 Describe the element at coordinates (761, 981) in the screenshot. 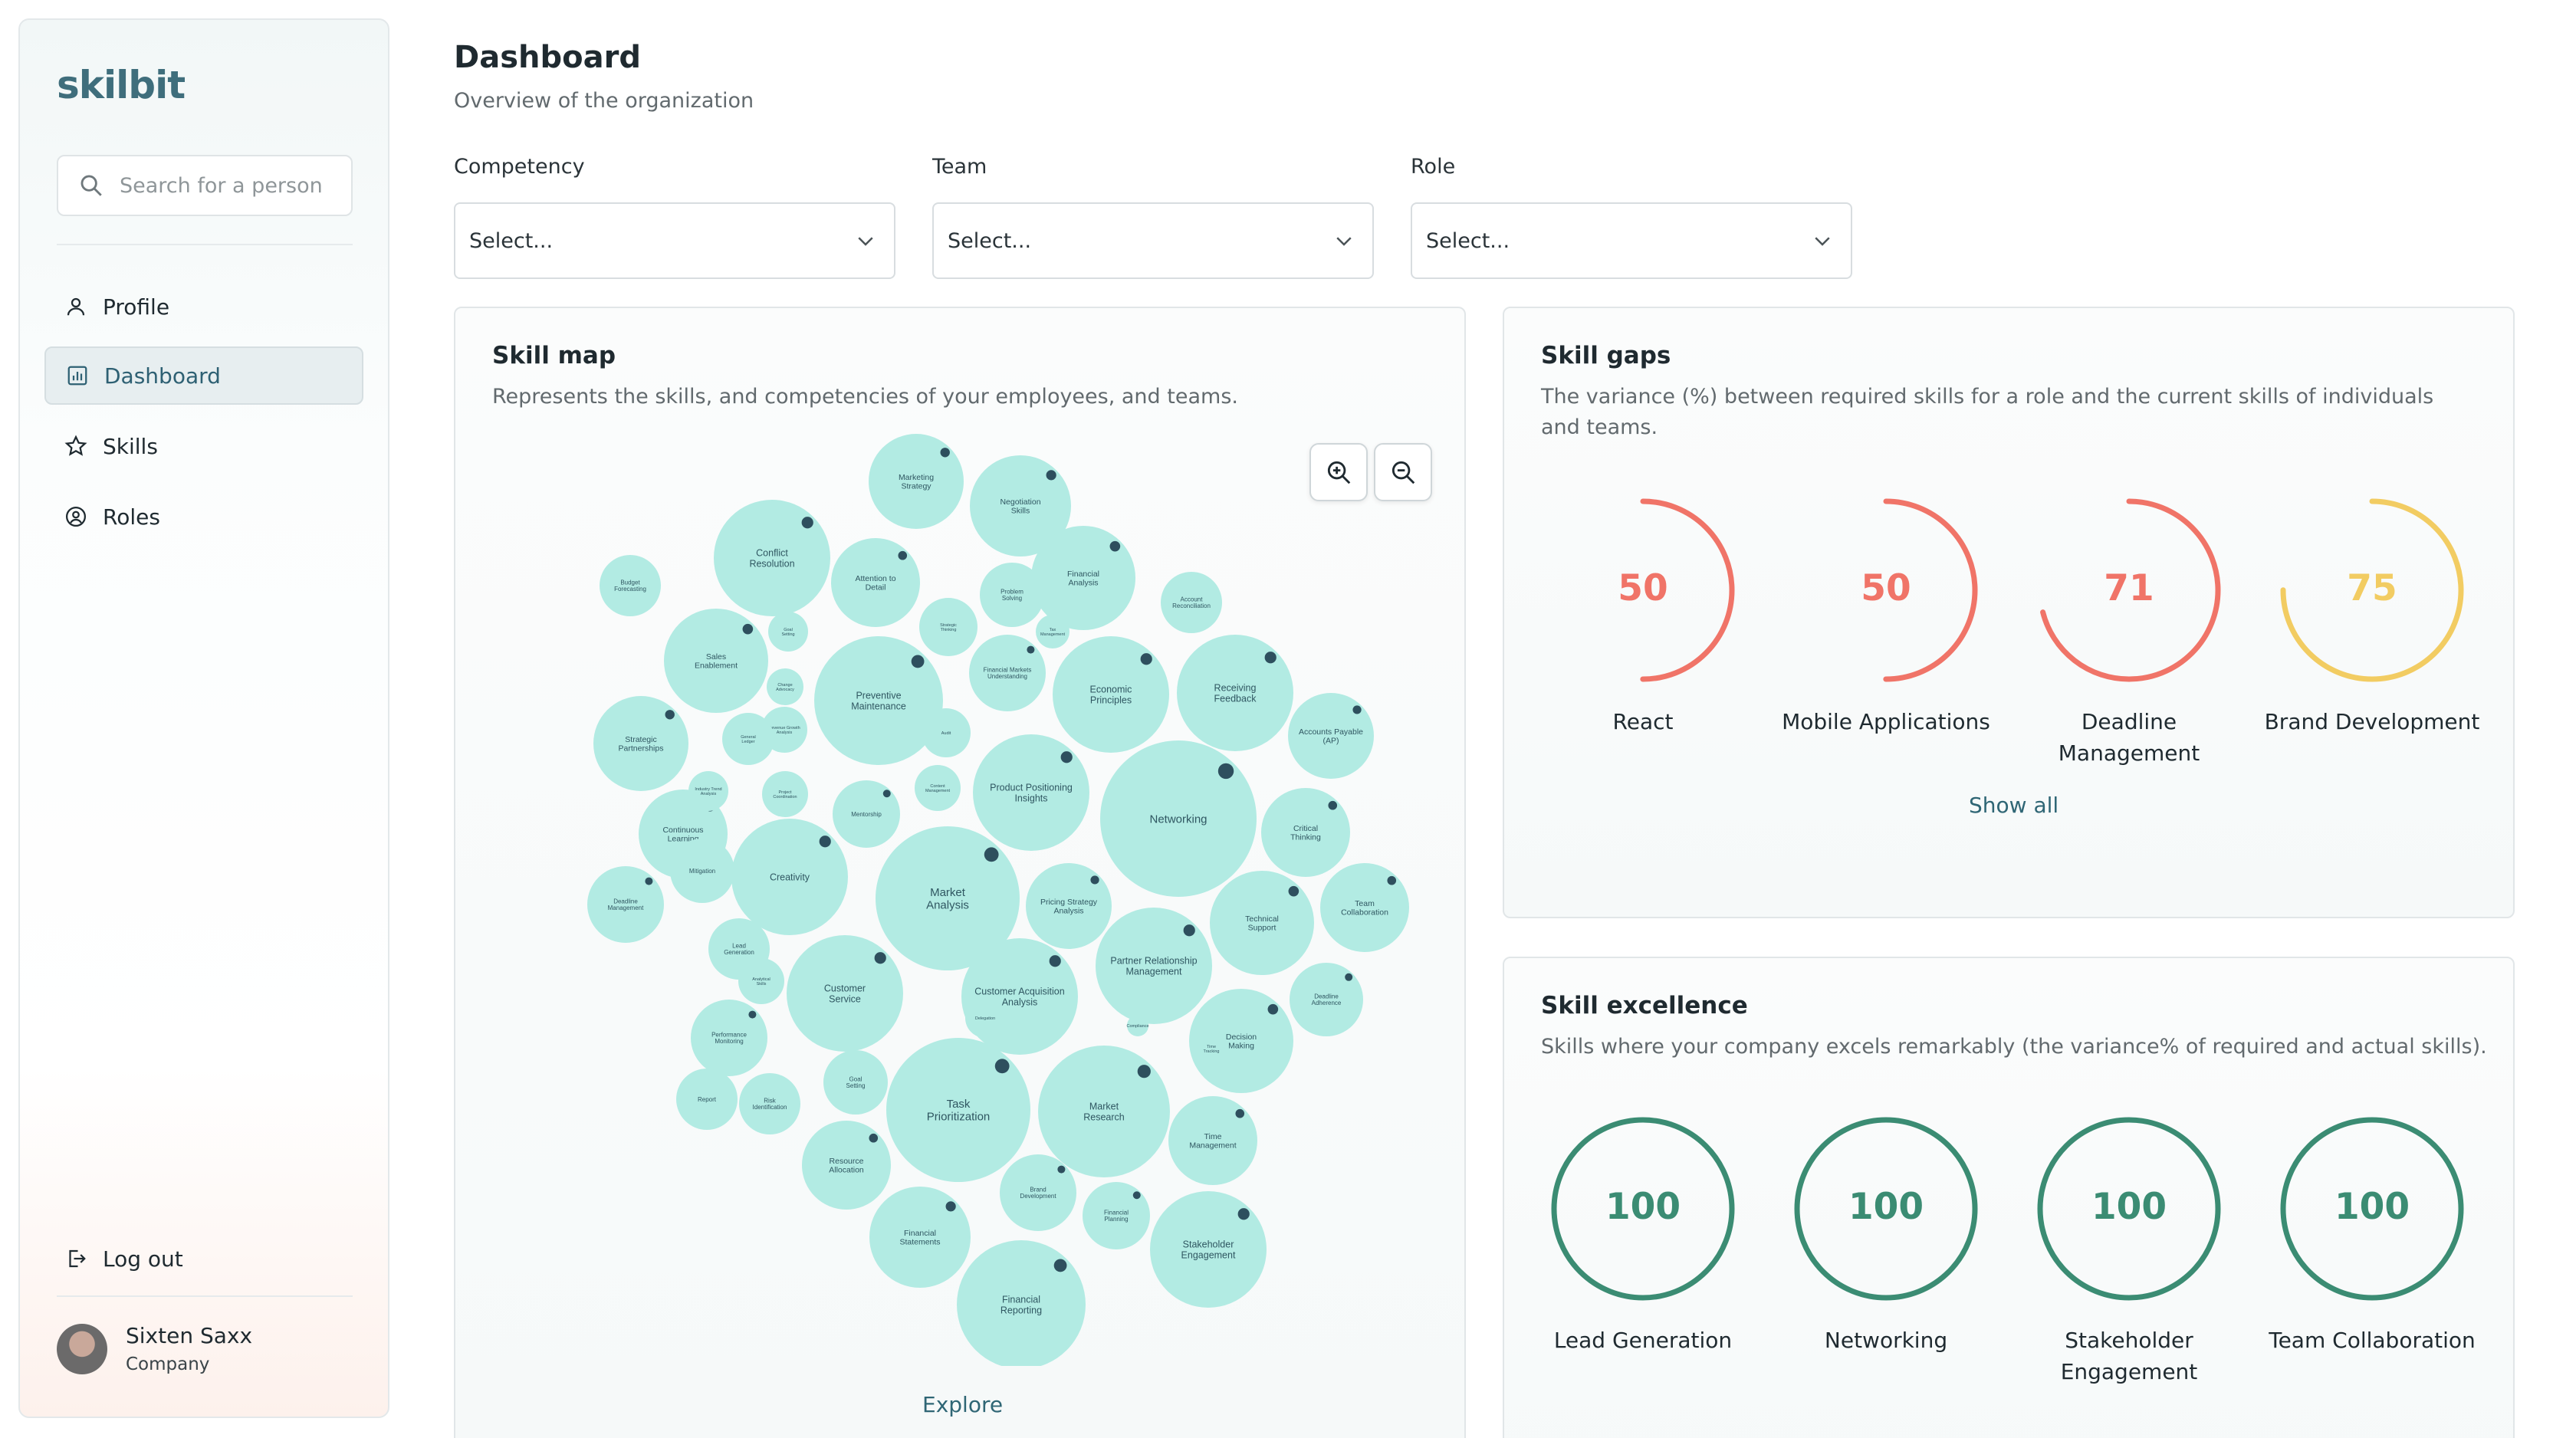

I see `skill-bubble: Analytical Skills` at that location.